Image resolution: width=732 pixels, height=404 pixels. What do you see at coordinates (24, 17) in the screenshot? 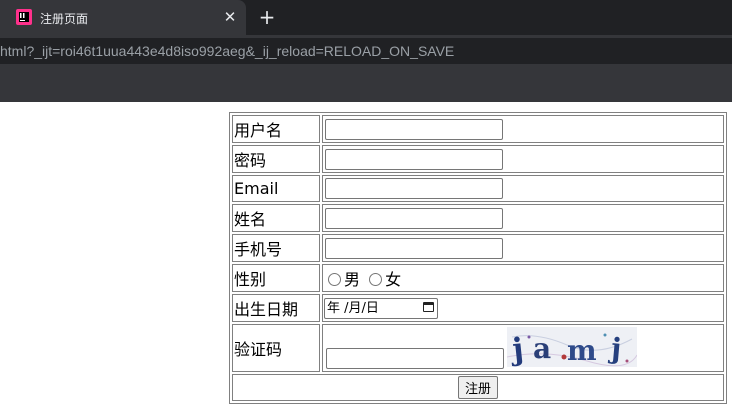
I see `intellij-favicon-icon` at bounding box center [24, 17].